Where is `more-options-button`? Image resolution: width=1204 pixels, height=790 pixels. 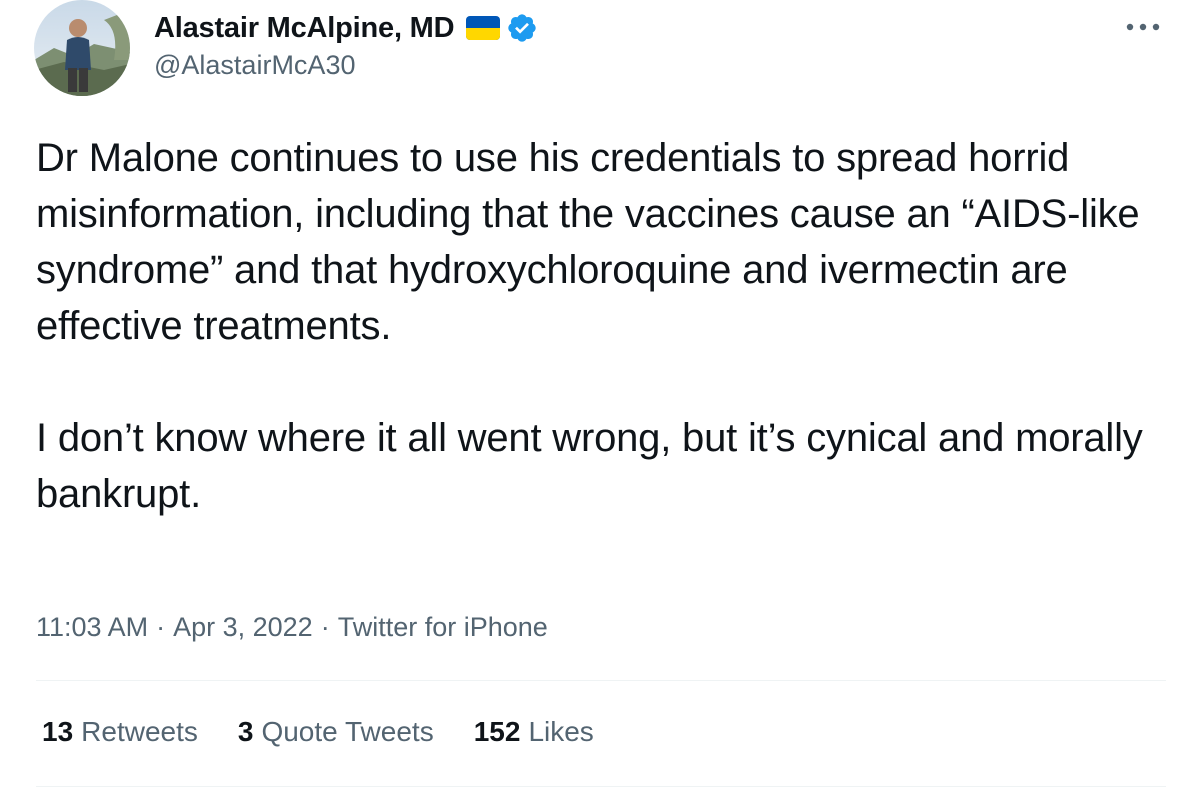 more-options-button is located at coordinates (1143, 27).